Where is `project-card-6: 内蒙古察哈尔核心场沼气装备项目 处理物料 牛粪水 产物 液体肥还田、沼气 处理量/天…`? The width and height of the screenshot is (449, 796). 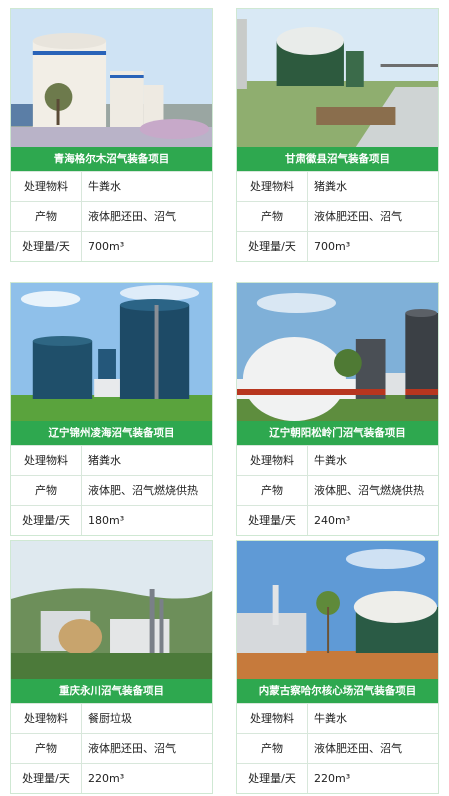
project-card-6: 内蒙古察哈尔核心场沼气装备项目 处理物料 牛粪水 产物 液体肥还田、沼气 处理量/天… is located at coordinates (337, 667).